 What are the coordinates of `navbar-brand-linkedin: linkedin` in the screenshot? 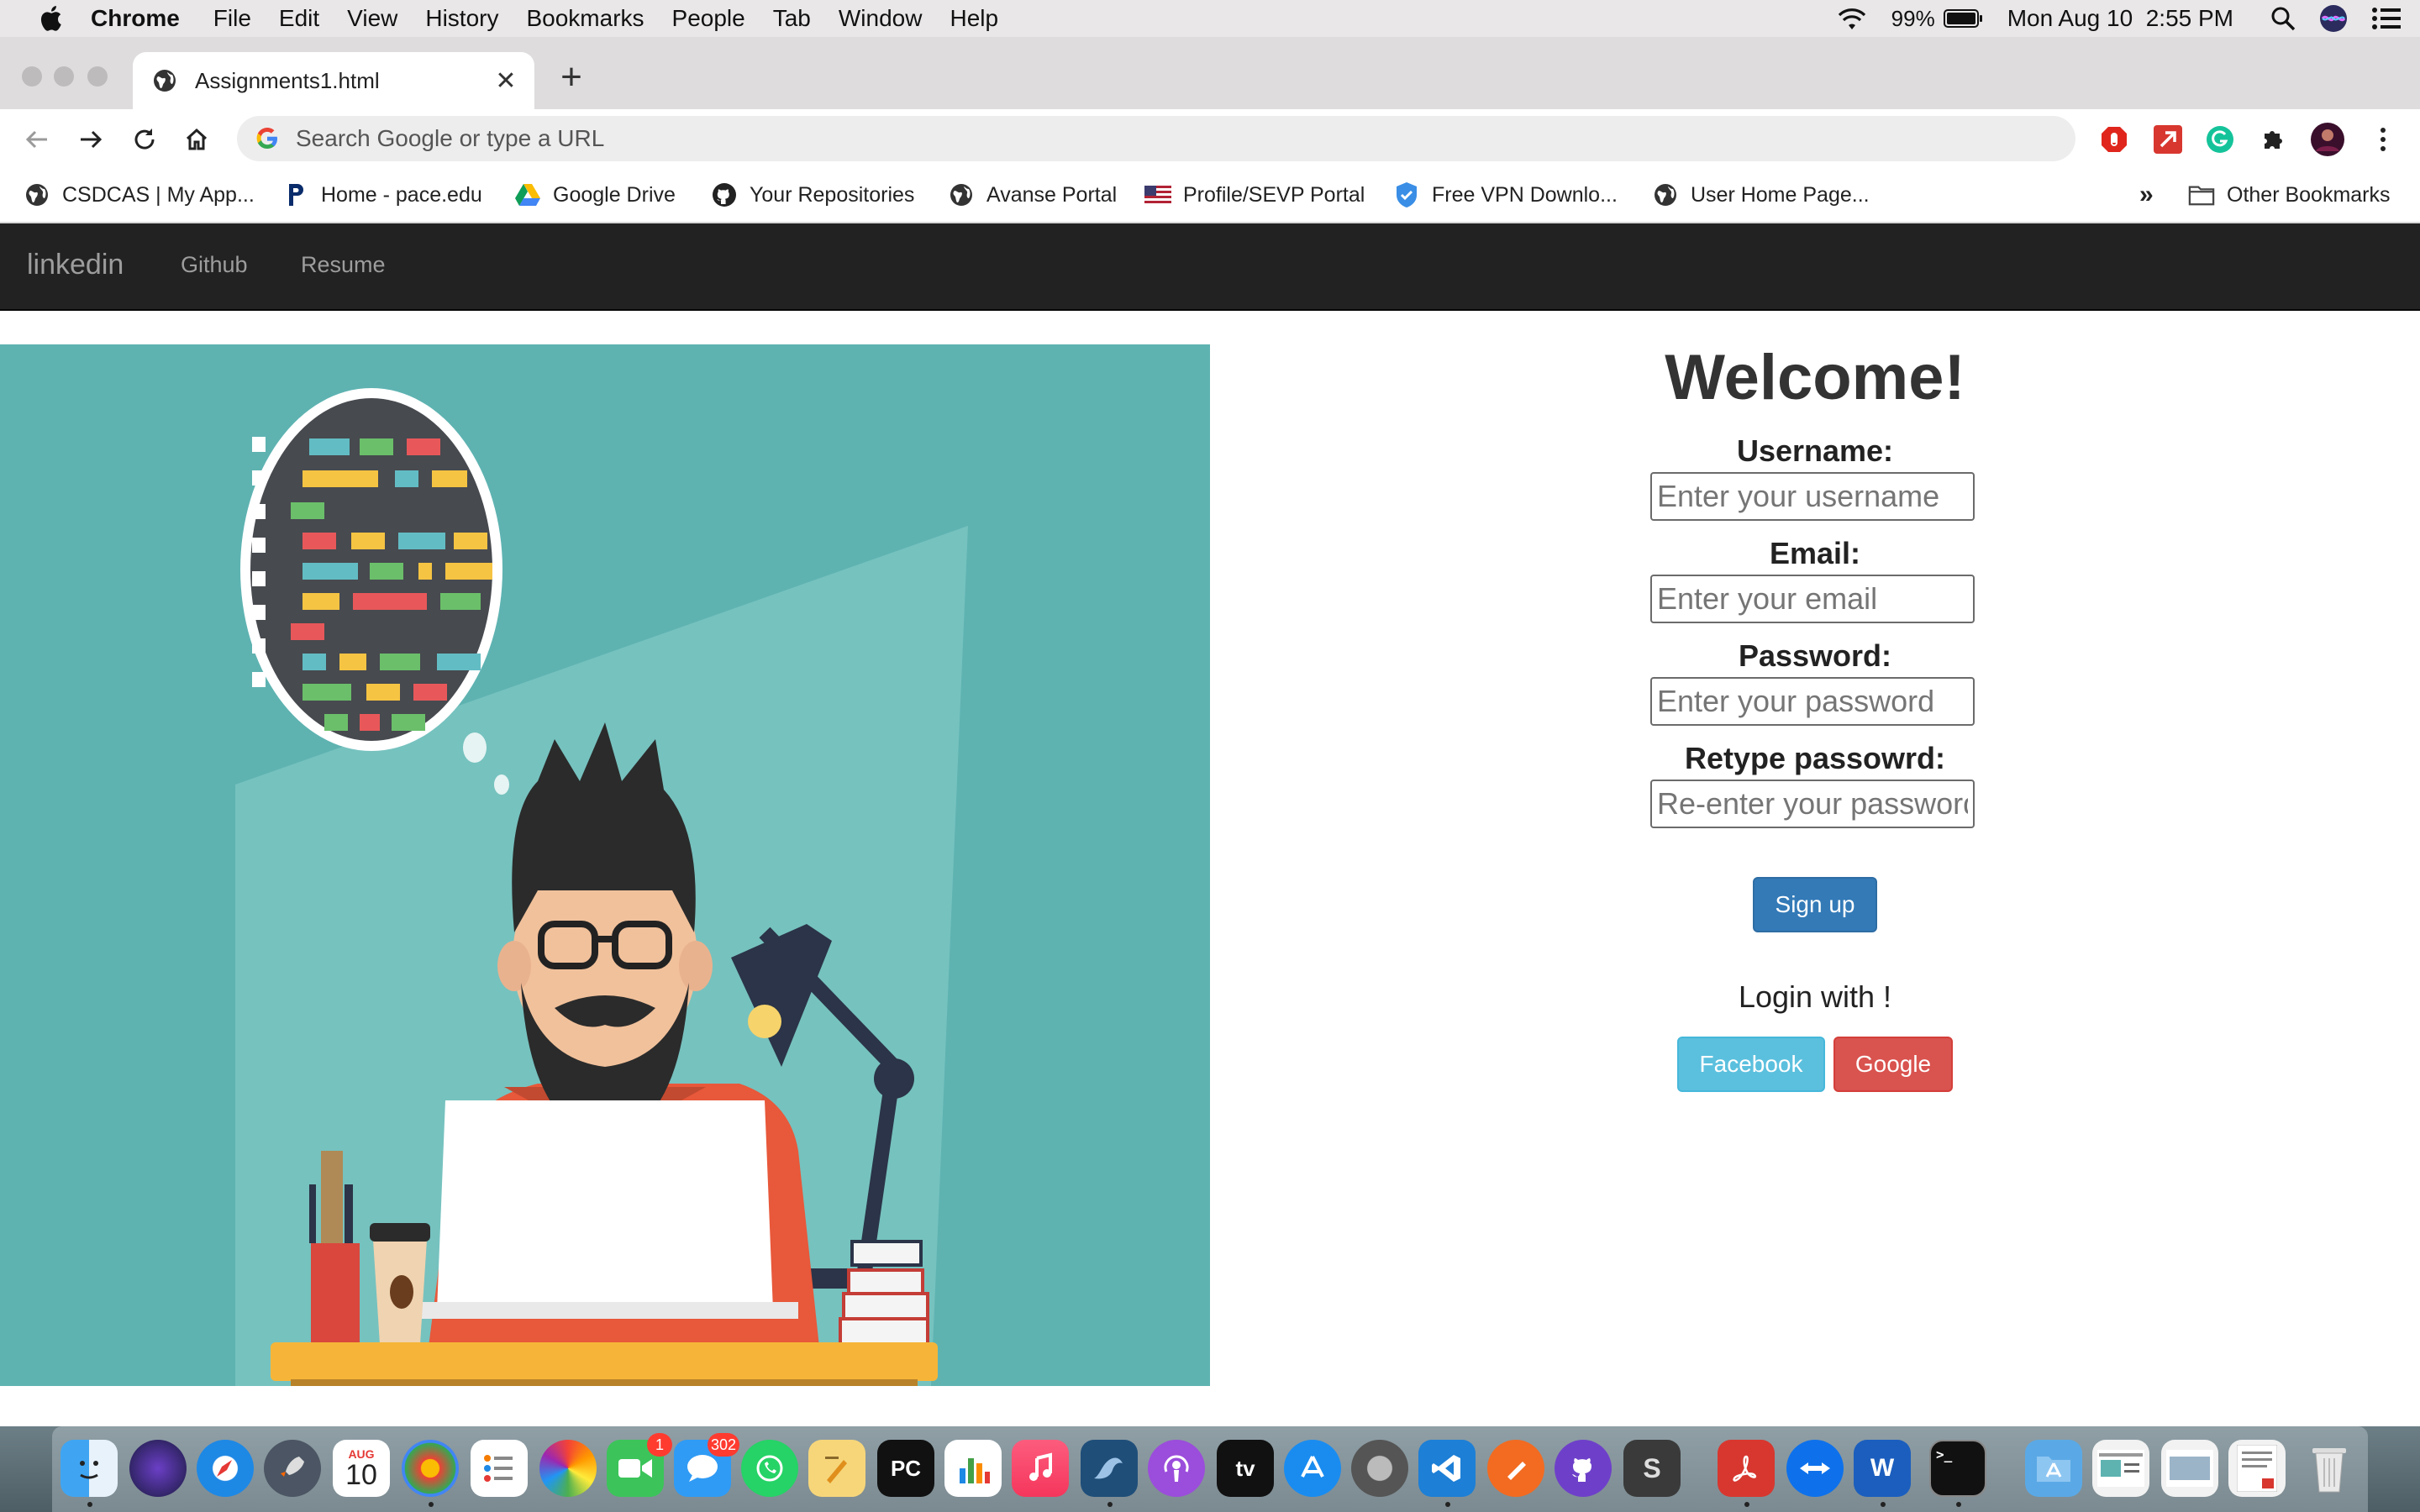 It's located at (75, 265).